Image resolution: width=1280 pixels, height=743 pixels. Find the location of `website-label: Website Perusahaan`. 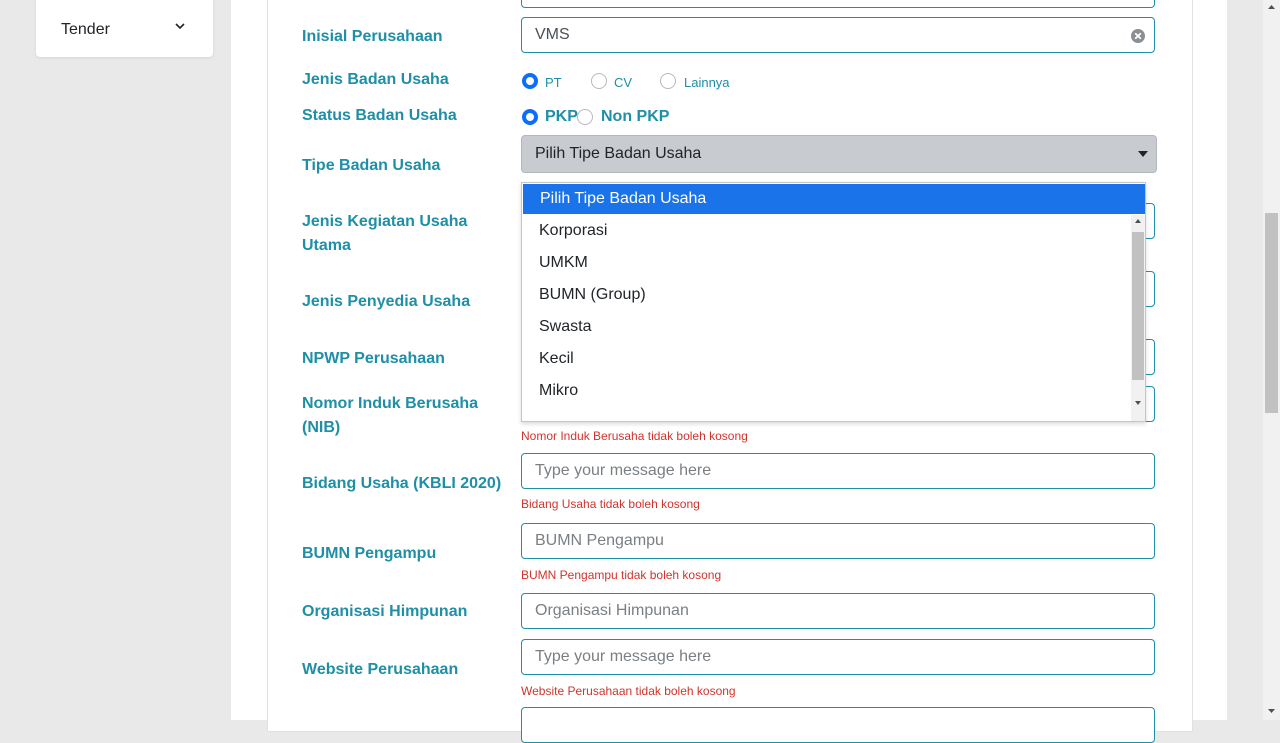

website-label: Website Perusahaan is located at coordinates (380, 669).